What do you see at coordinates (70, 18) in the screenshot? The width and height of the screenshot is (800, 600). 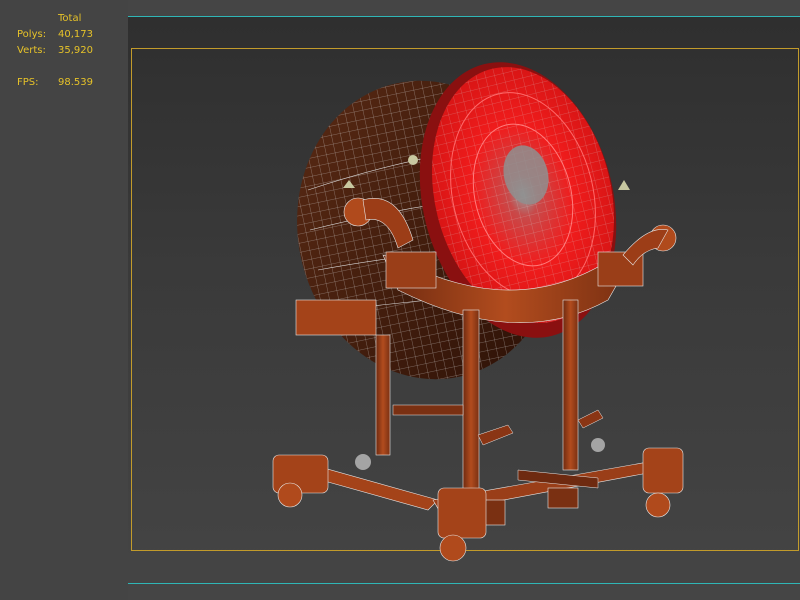 I see `stats-total-header: Total` at bounding box center [70, 18].